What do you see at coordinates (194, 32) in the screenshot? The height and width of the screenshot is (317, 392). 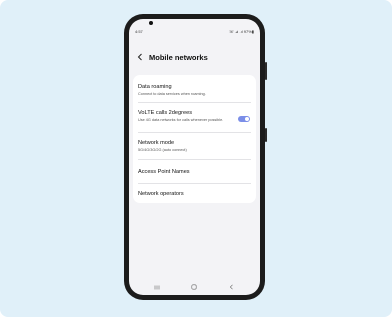 I see `status-bar: 4:57 ☏ ⊿ .ıl 97%▮` at bounding box center [194, 32].